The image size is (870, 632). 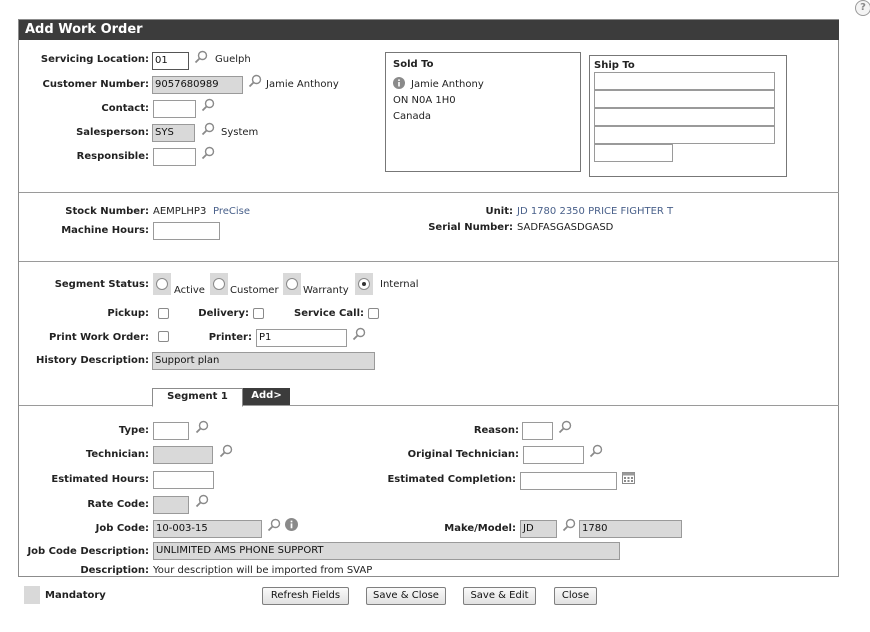 I want to click on delivery-checkbox, so click(x=258, y=313).